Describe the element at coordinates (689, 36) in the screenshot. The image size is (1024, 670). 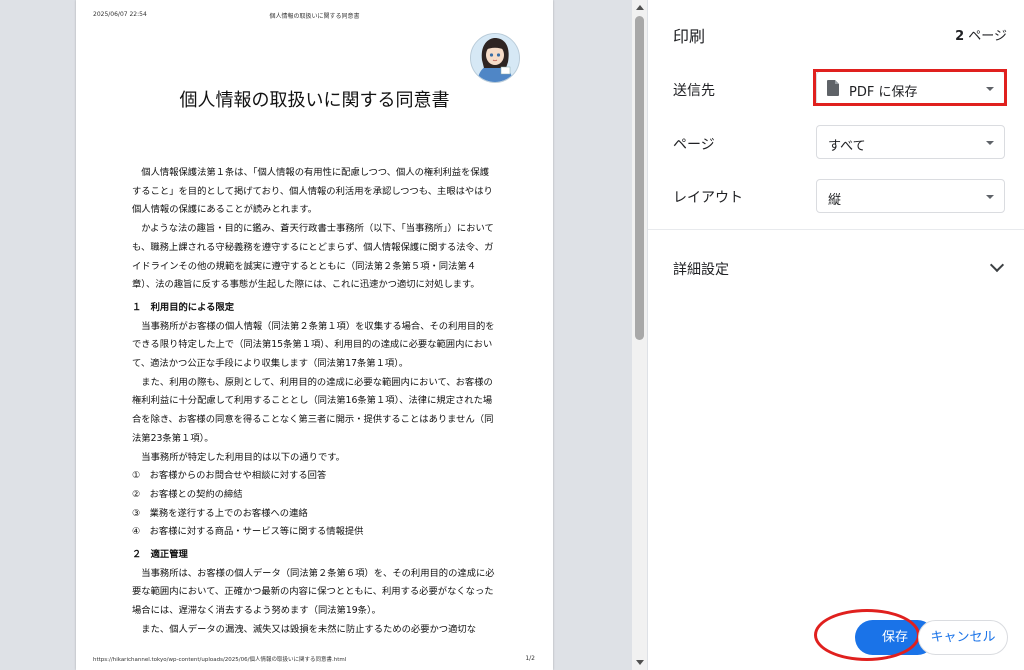
I see `panel-title: 印刷` at that location.